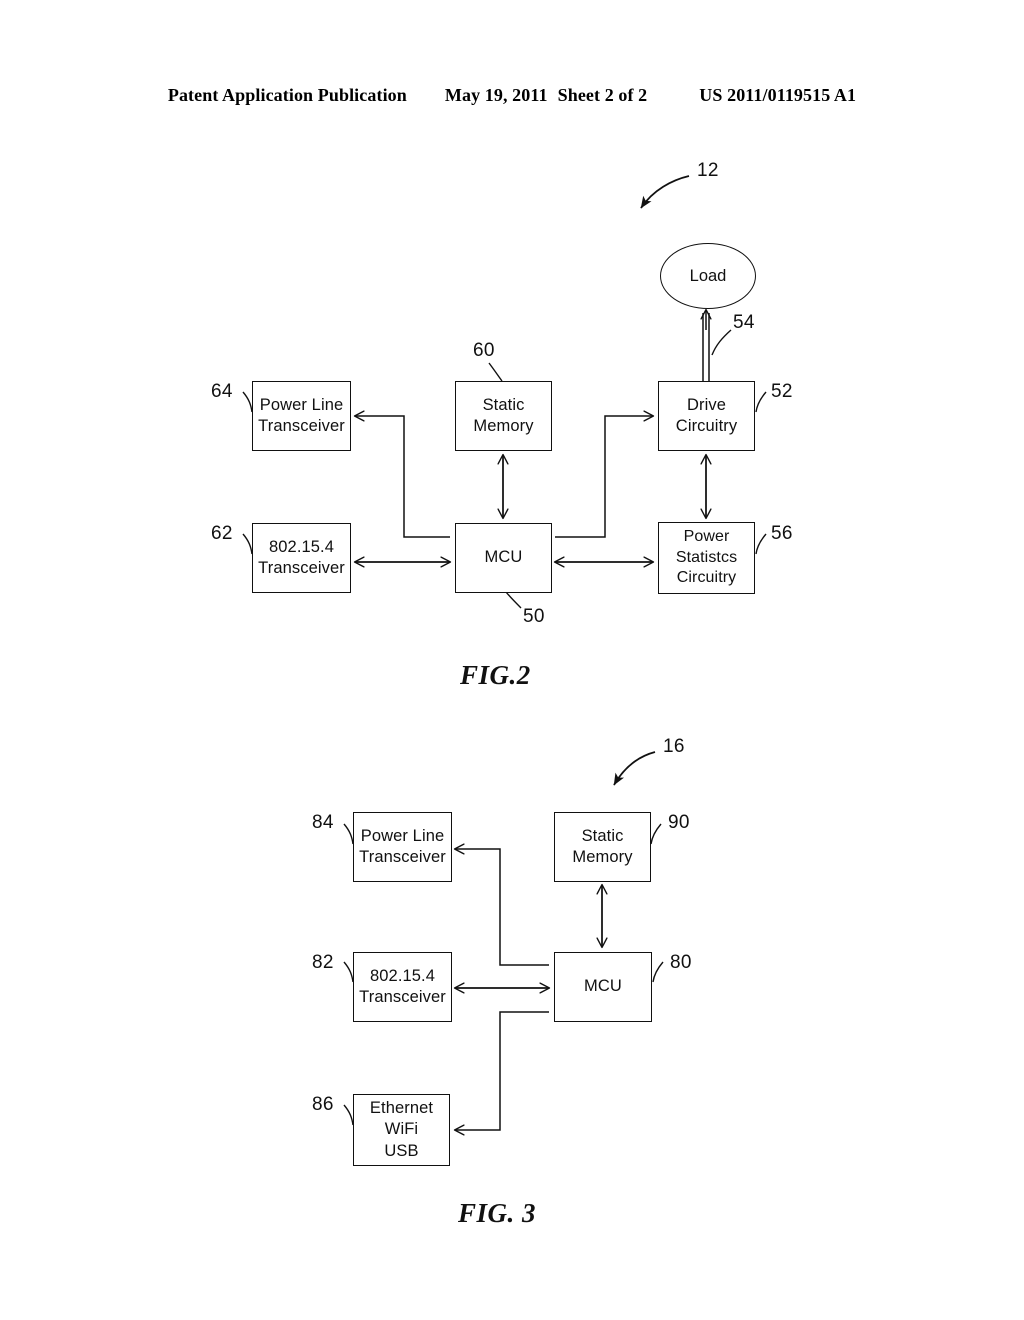 This screenshot has width=1024, height=1320. I want to click on fig2-sm-line2: Memory, so click(503, 426).